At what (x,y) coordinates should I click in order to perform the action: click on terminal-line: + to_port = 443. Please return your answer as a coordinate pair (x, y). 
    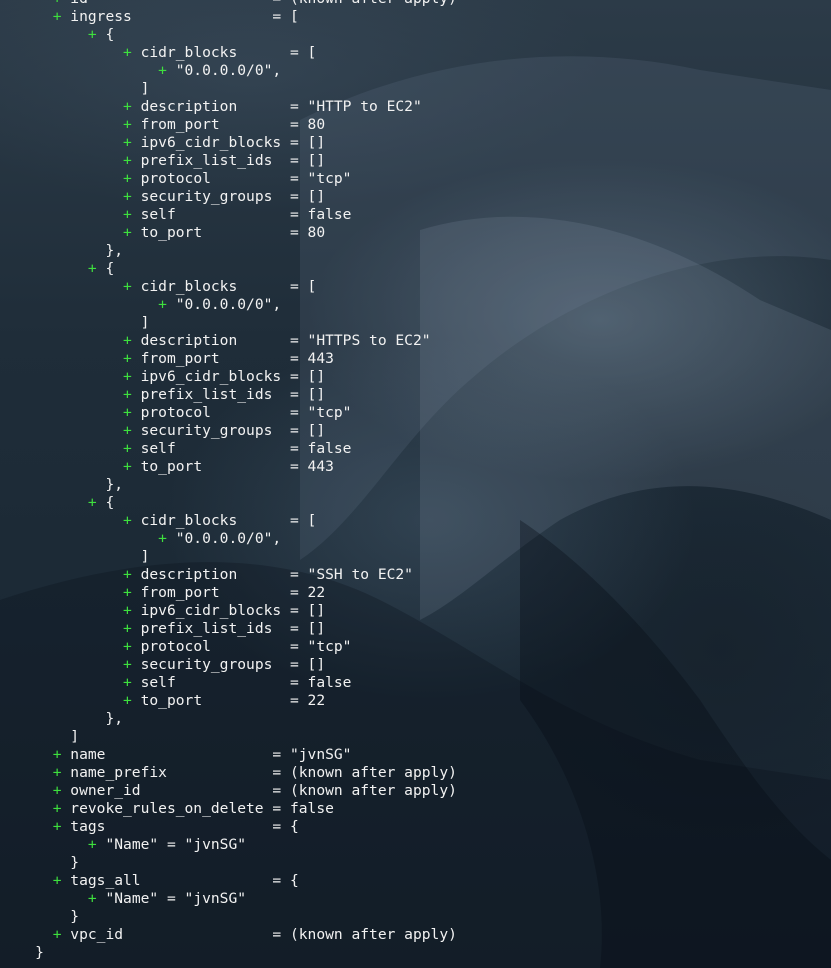
    Looking at the image, I should click on (415, 467).